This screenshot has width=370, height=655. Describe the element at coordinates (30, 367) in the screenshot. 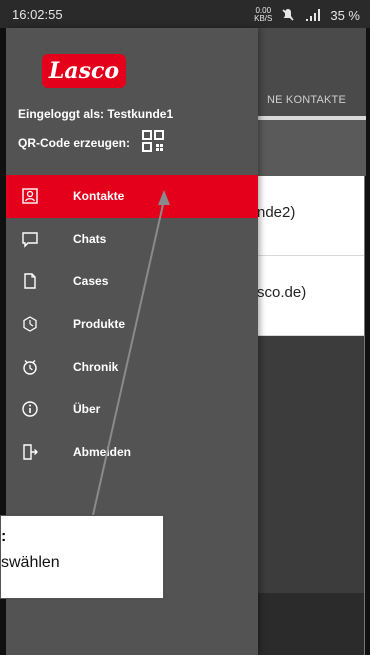

I see `history-icon` at that location.